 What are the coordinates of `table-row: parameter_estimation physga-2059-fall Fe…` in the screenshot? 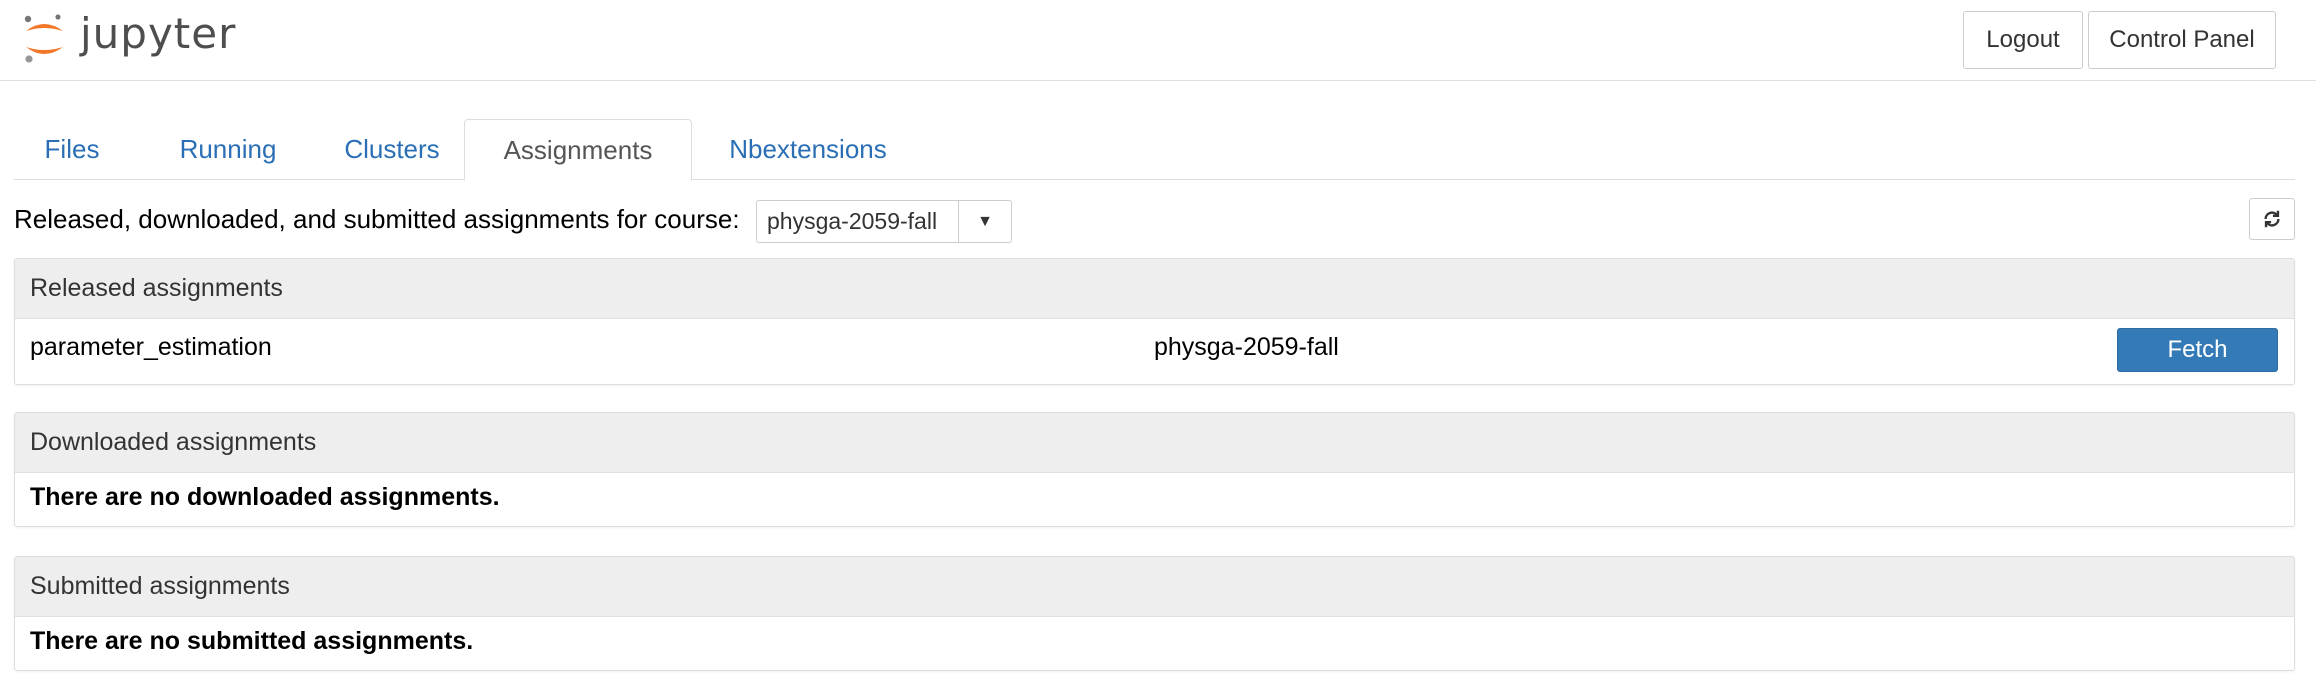 It's located at (1154, 349).